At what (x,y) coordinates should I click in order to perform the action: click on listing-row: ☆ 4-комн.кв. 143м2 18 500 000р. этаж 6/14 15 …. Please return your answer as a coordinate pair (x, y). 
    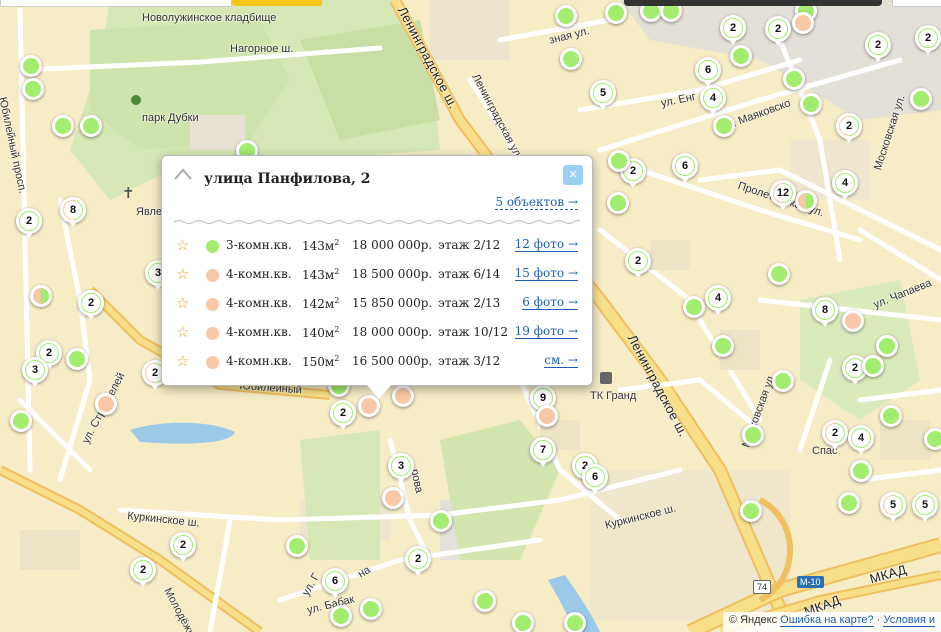
    Looking at the image, I should click on (378, 275).